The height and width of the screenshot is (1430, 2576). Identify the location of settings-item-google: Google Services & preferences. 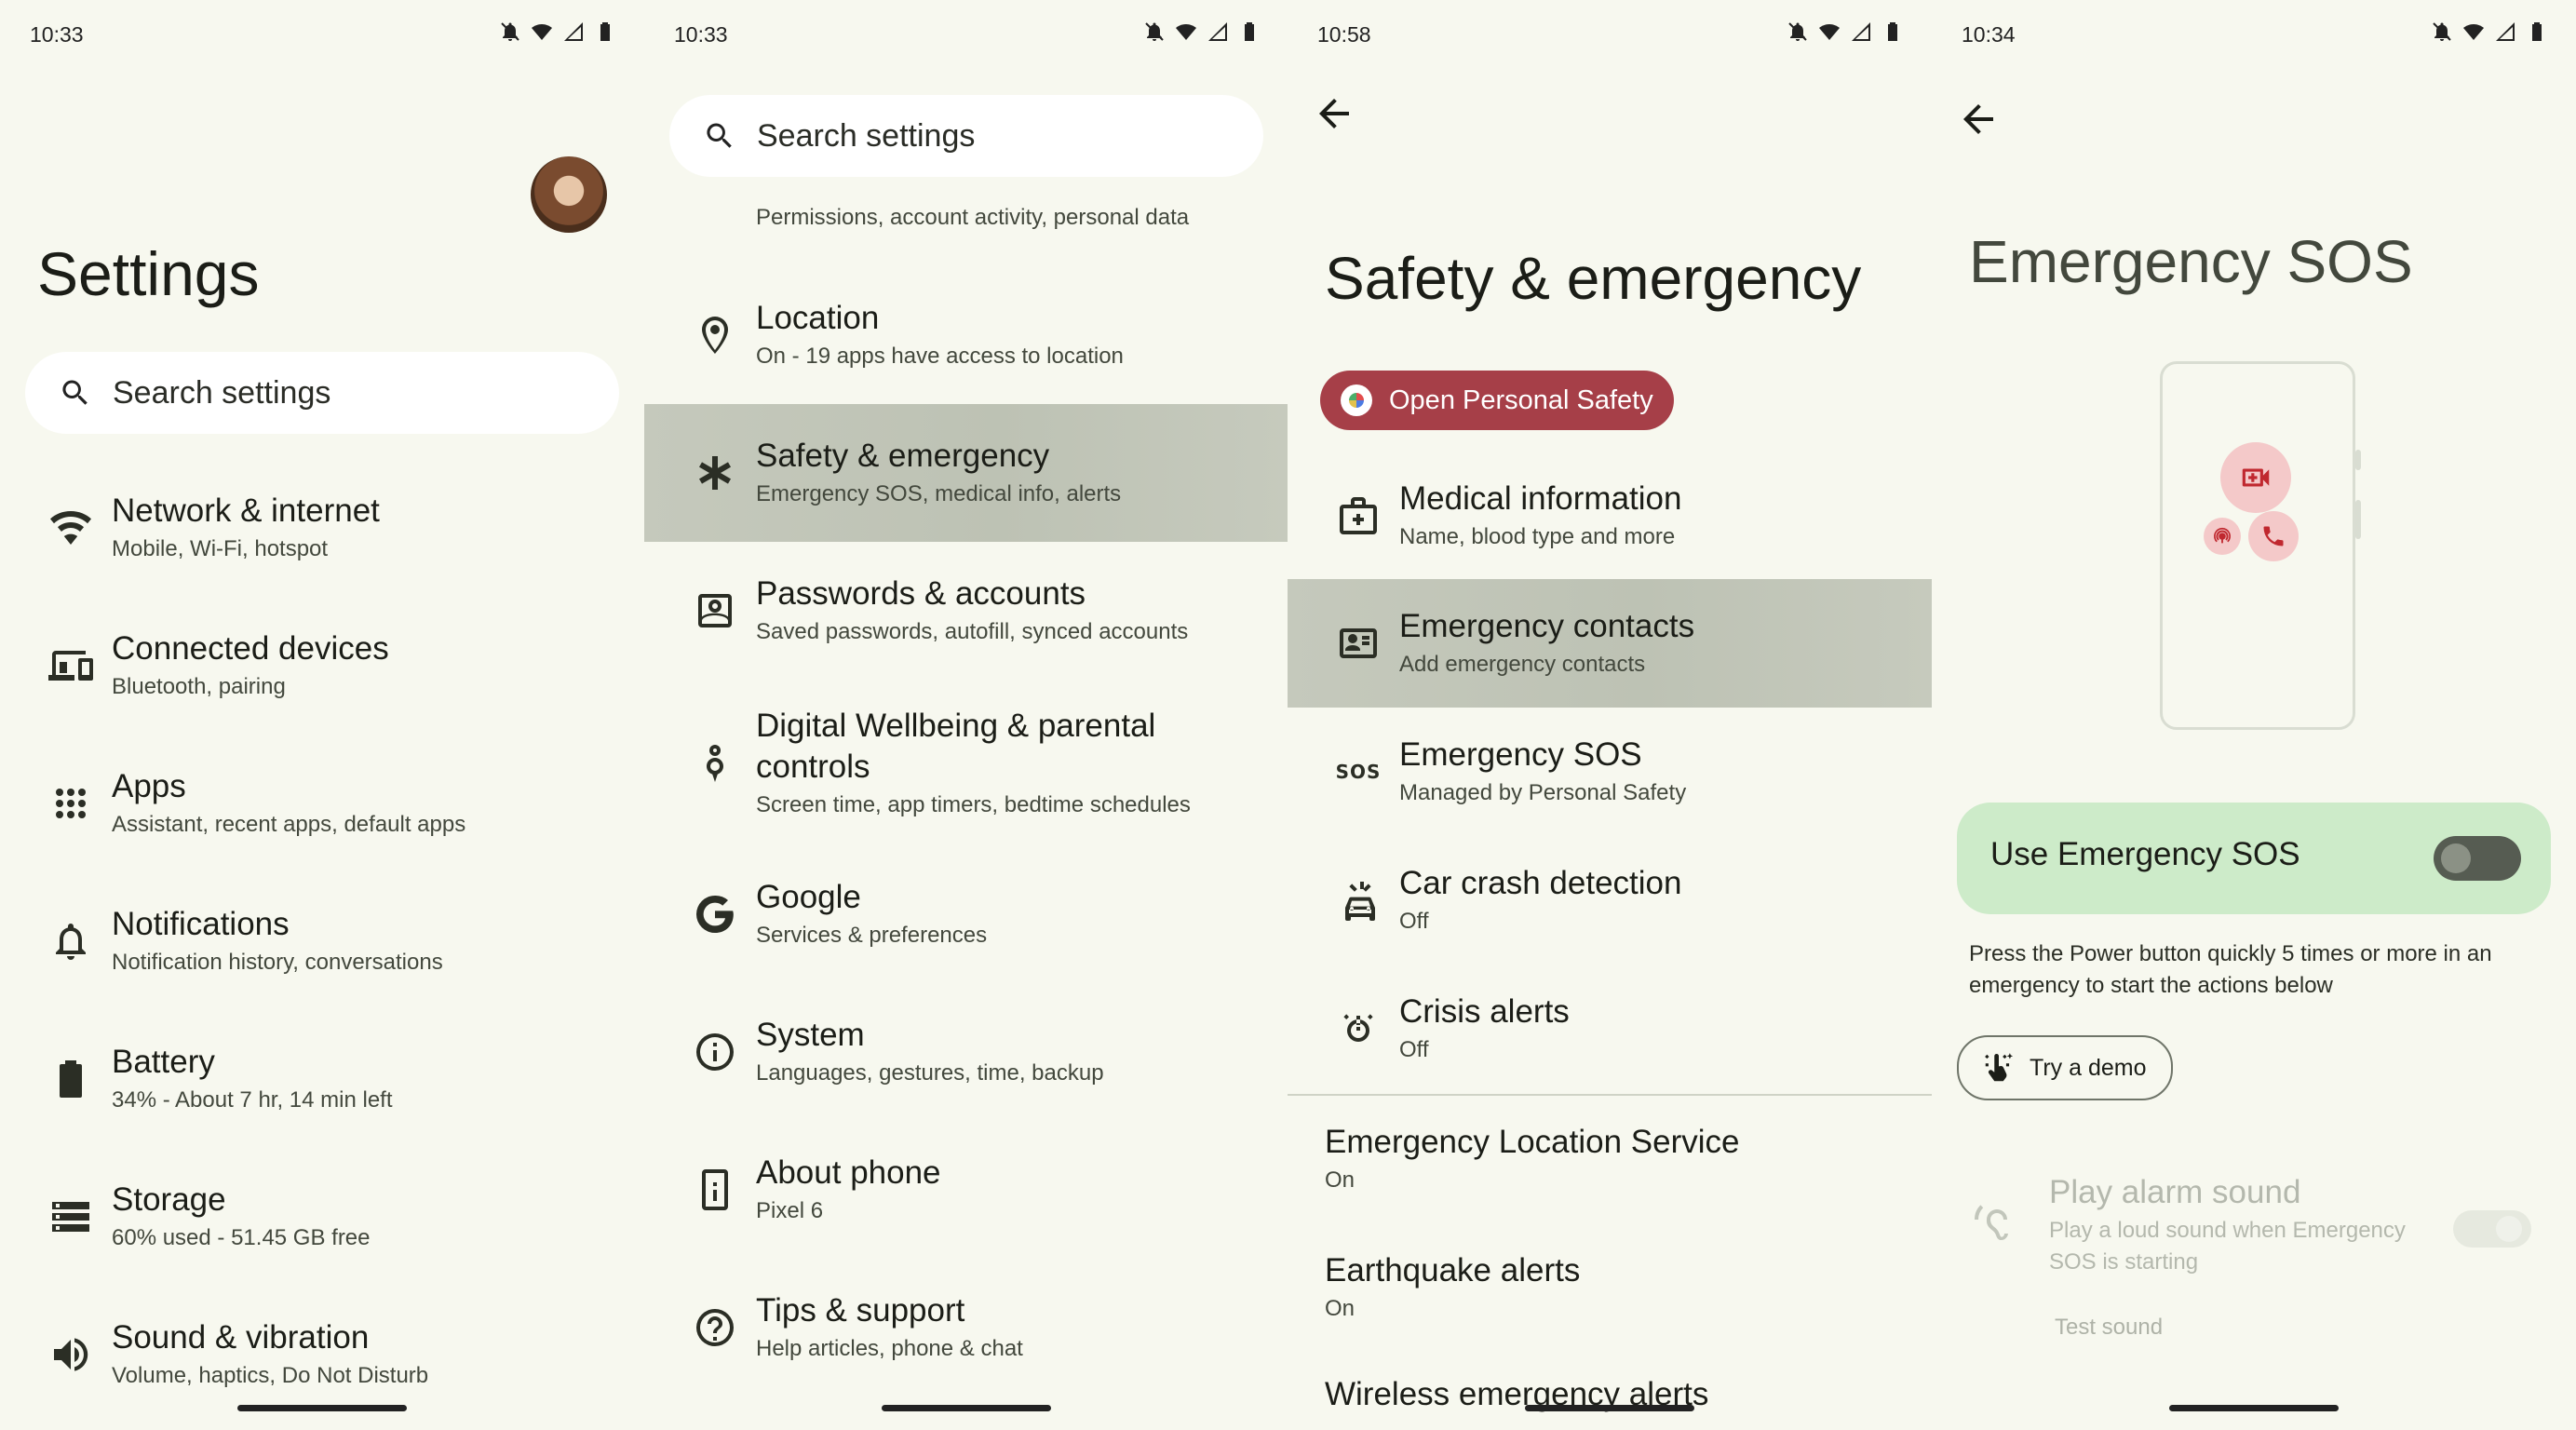
(966, 914).